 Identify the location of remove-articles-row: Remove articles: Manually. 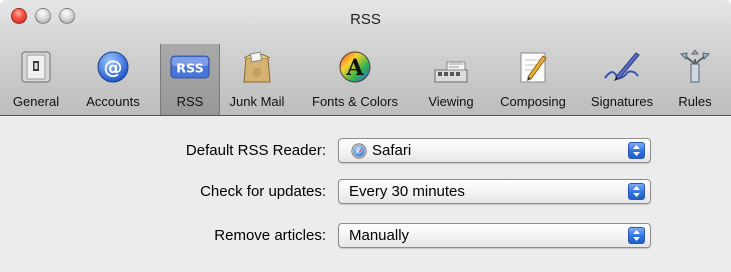
(365, 236).